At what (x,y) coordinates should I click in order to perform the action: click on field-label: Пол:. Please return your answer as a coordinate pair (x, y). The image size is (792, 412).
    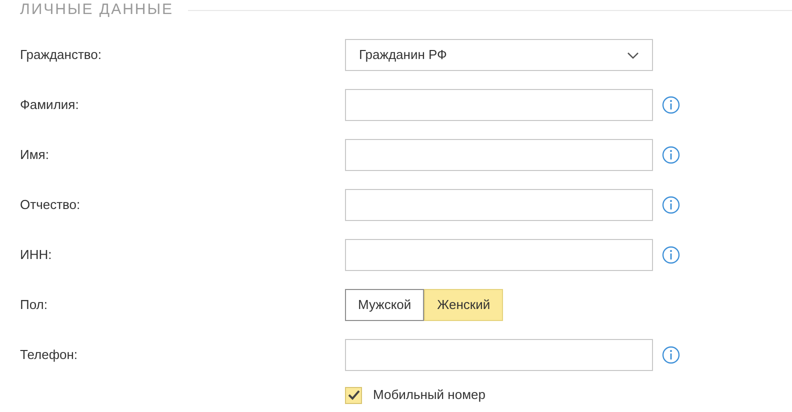
    Looking at the image, I should click on (34, 305).